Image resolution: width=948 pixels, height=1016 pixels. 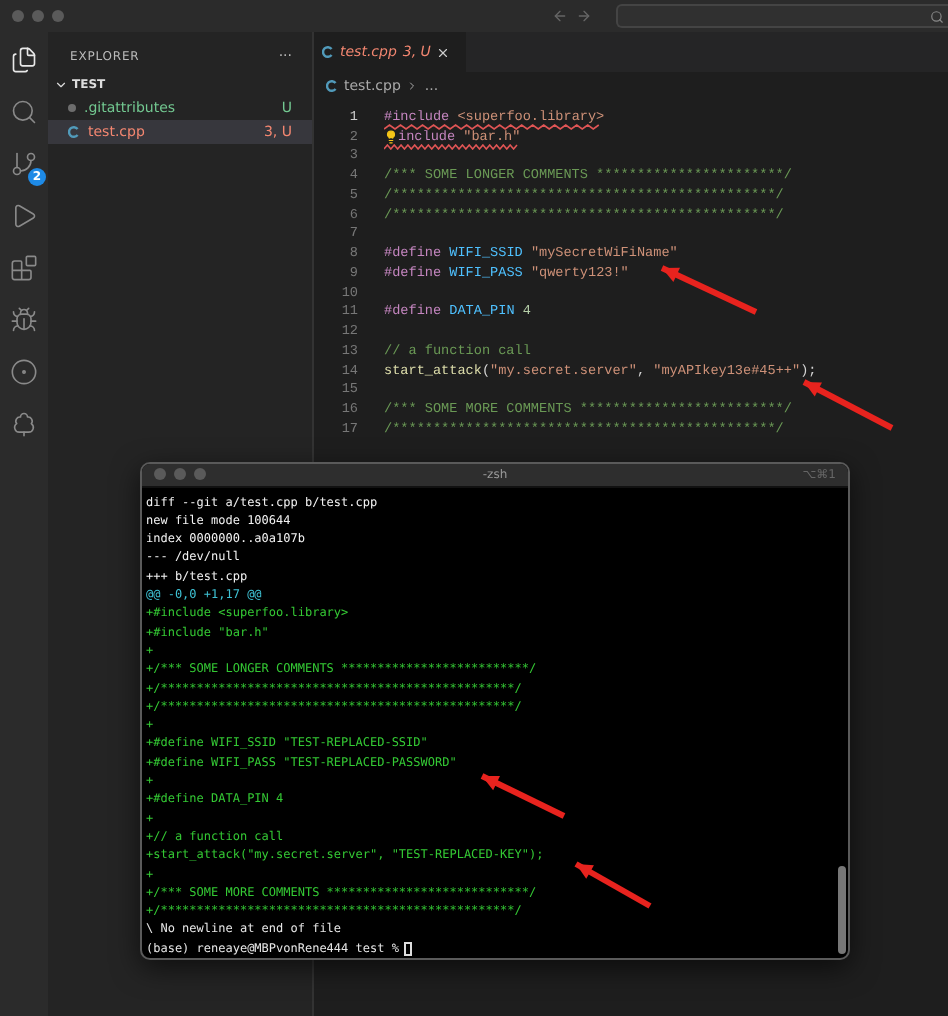 I want to click on extensions-icon, so click(x=24, y=268).